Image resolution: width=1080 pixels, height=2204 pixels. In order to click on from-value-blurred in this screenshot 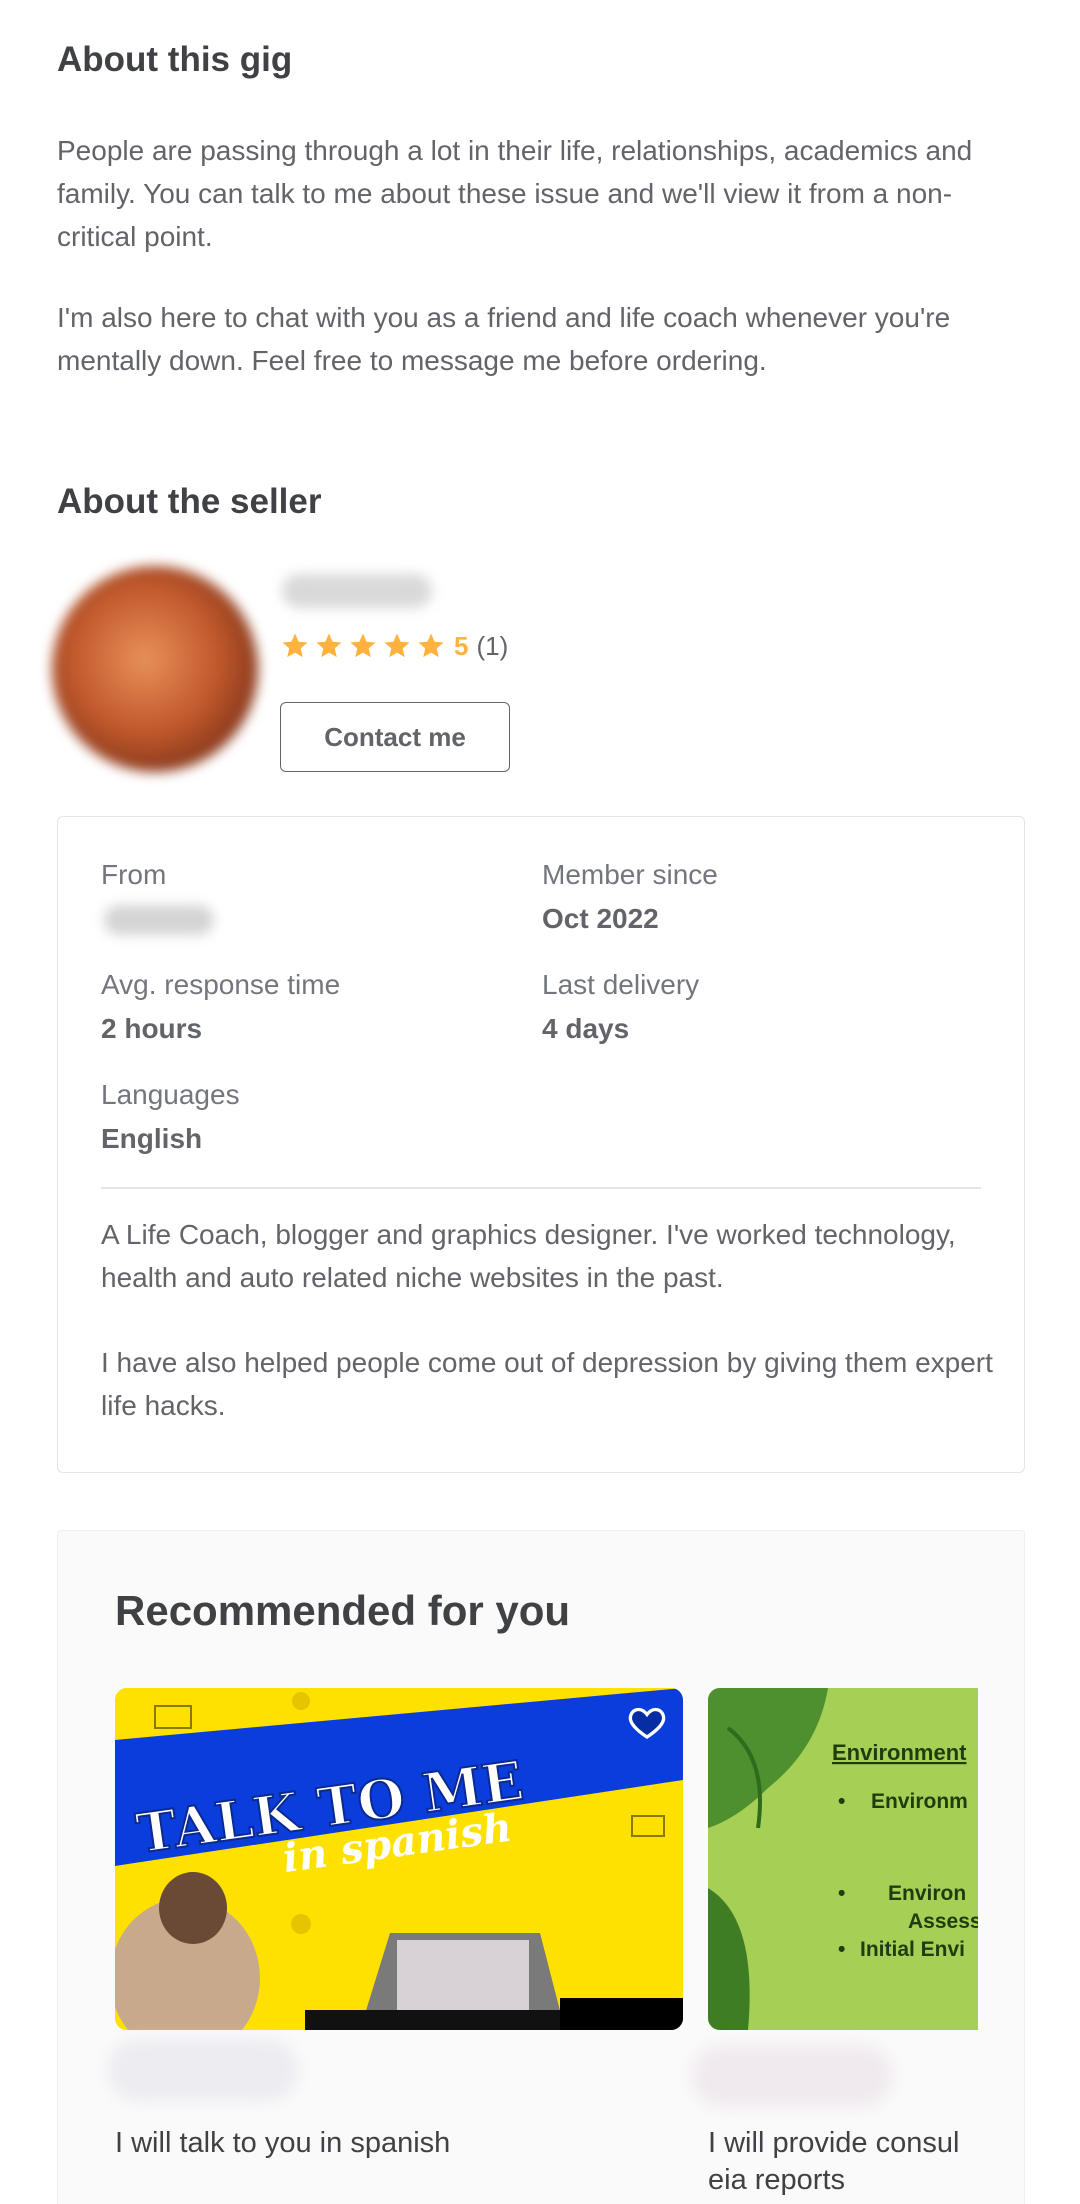, I will do `click(159, 920)`.